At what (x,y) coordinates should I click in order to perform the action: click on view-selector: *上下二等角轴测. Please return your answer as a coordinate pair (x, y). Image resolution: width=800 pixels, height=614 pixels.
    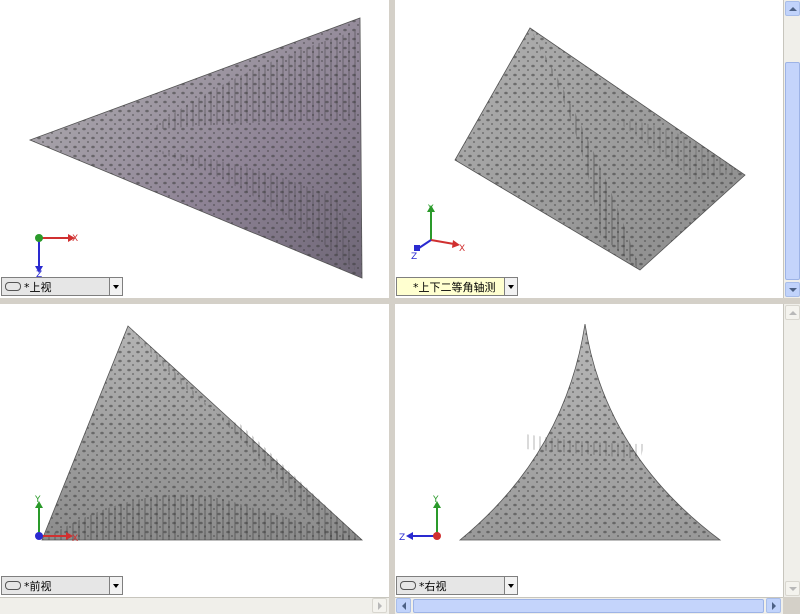
    Looking at the image, I should click on (457, 286).